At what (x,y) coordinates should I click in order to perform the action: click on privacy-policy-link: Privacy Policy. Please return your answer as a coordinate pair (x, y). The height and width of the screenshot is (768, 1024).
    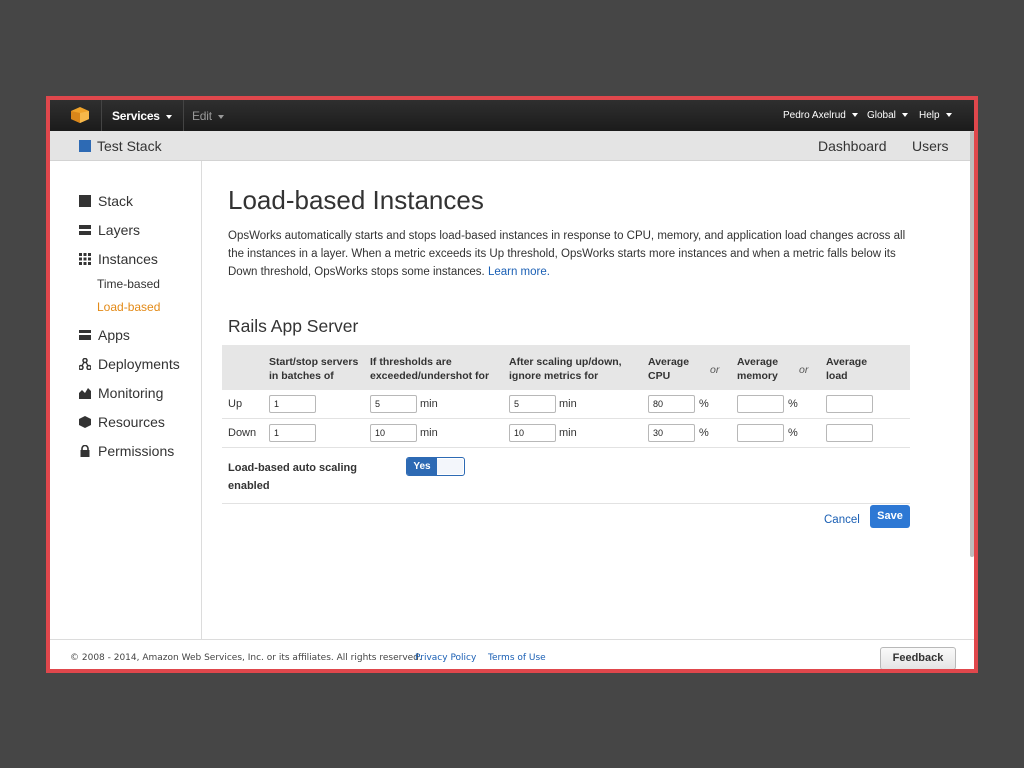
    Looking at the image, I should click on (445, 658).